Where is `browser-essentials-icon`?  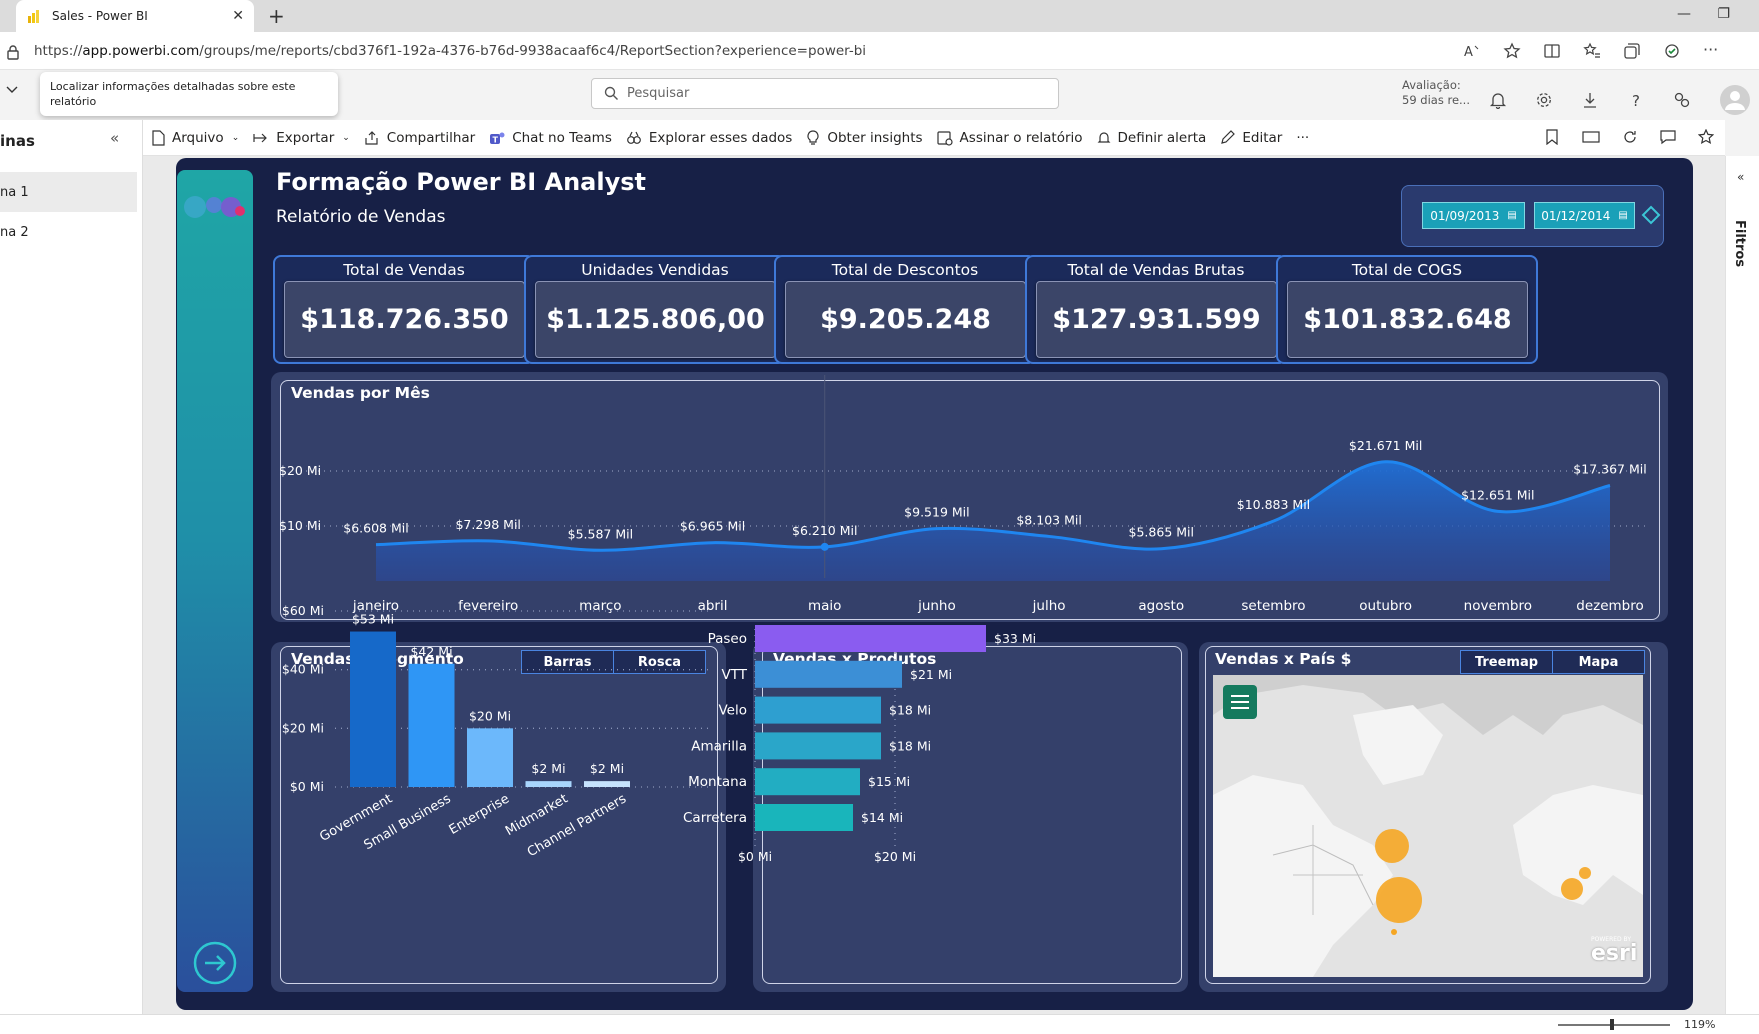 browser-essentials-icon is located at coordinates (1672, 51).